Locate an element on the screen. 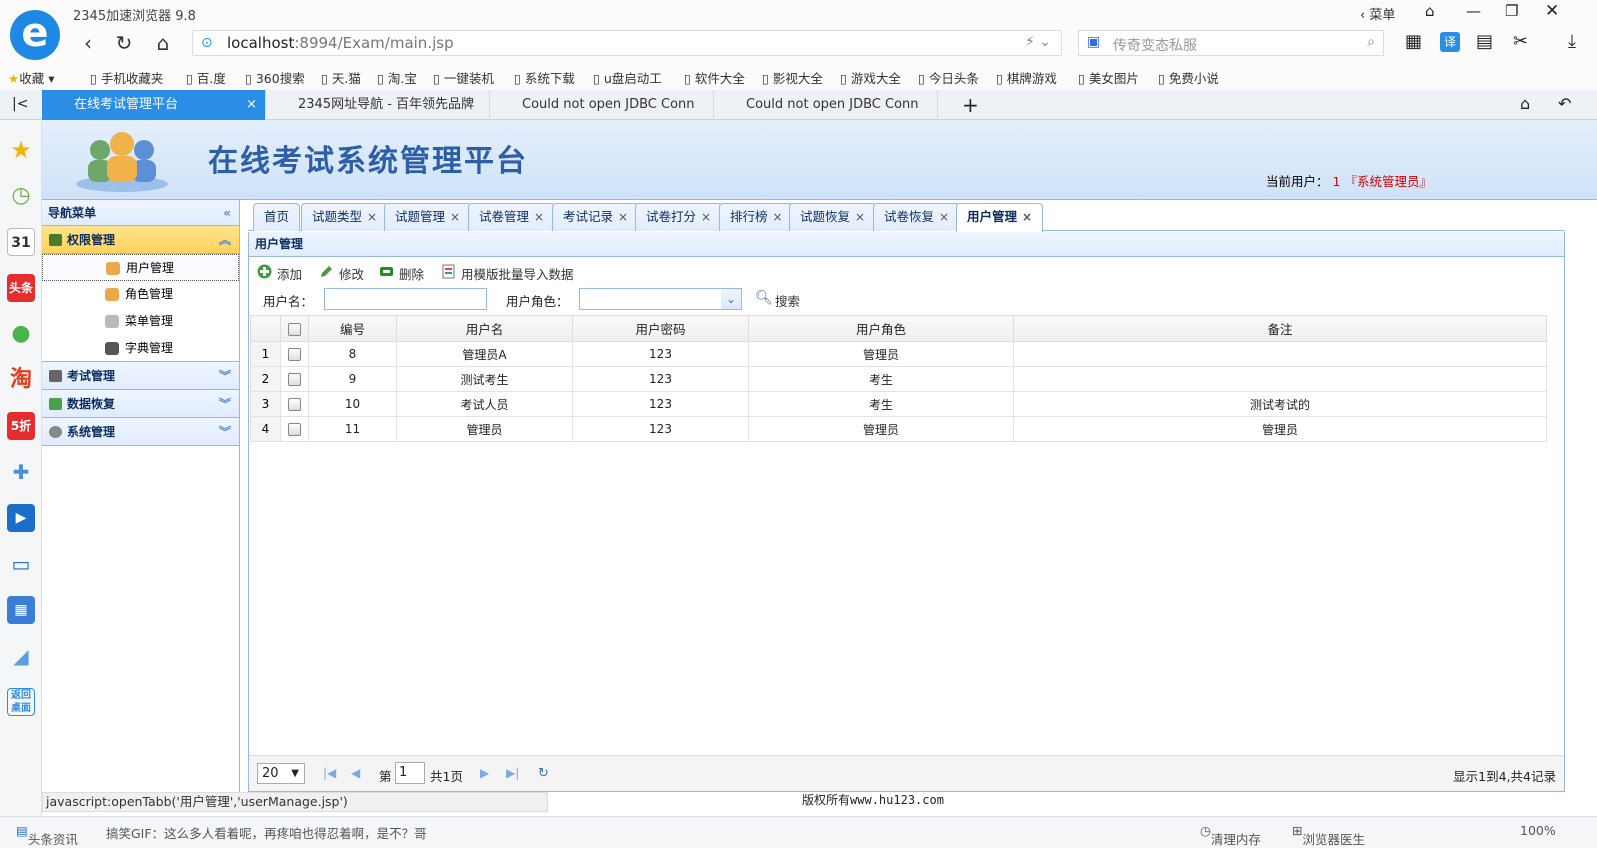  close-window-icon: ✕ is located at coordinates (1552, 11).